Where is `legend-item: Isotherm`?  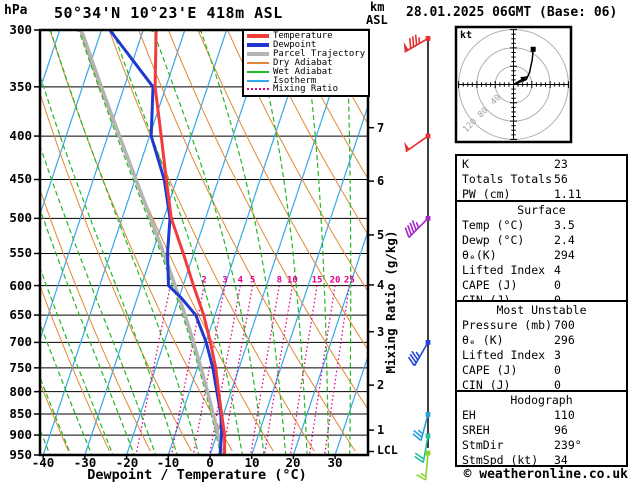 legend-item: Isotherm is located at coordinates (306, 81).